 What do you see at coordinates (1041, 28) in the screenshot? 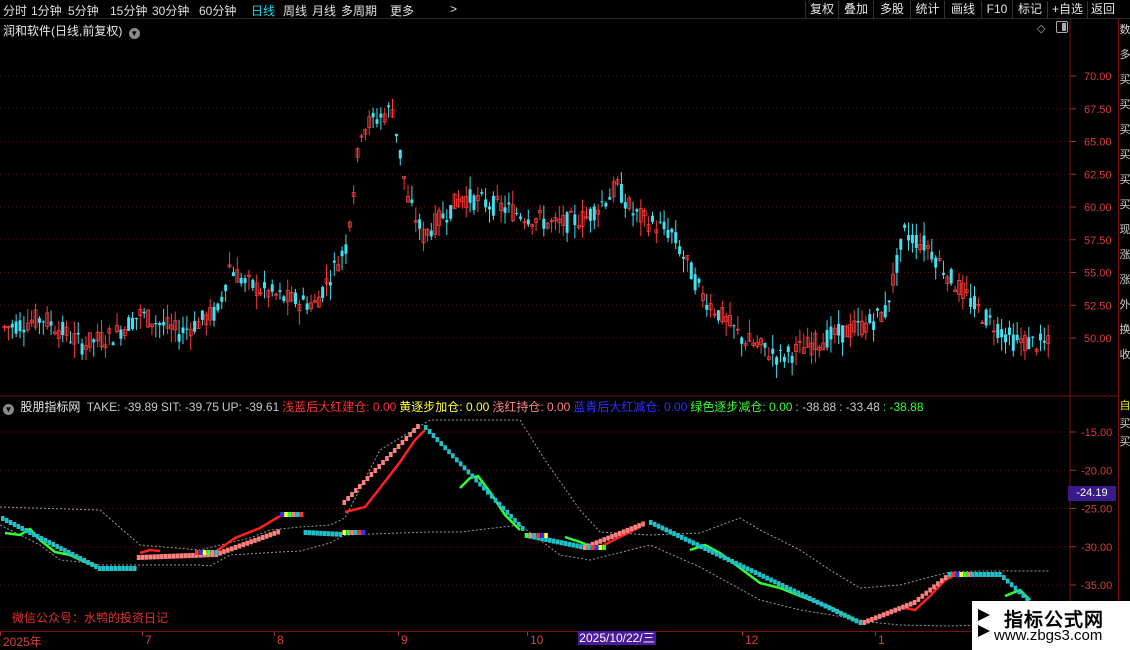
I see `diamond-icon: ◇` at bounding box center [1041, 28].